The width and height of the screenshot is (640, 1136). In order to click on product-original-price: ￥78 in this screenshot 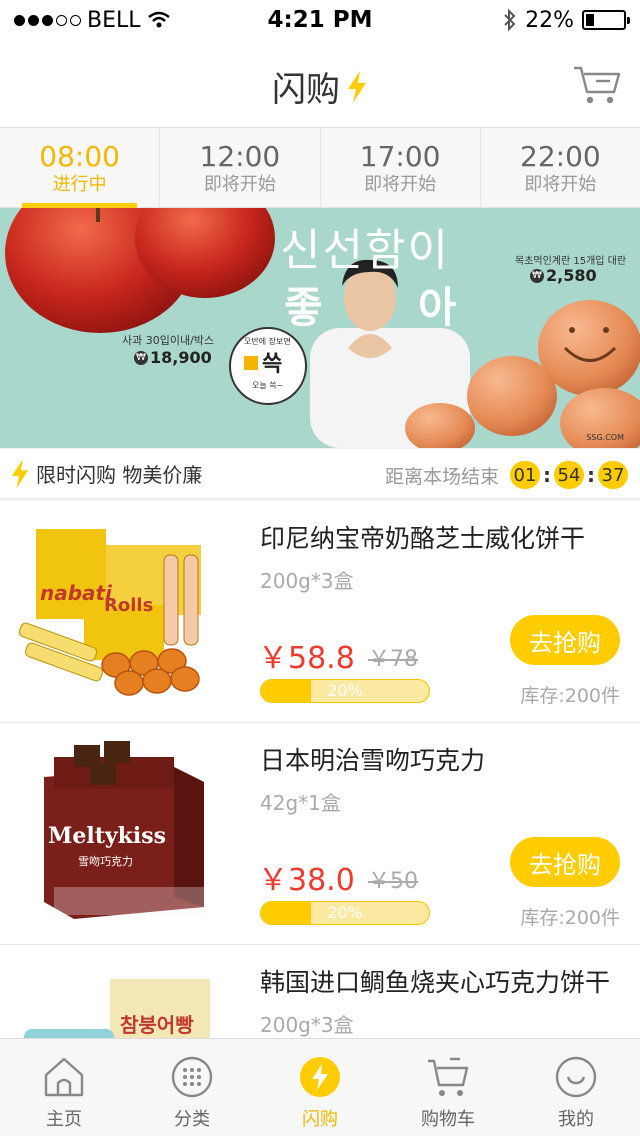, I will do `click(393, 659)`.